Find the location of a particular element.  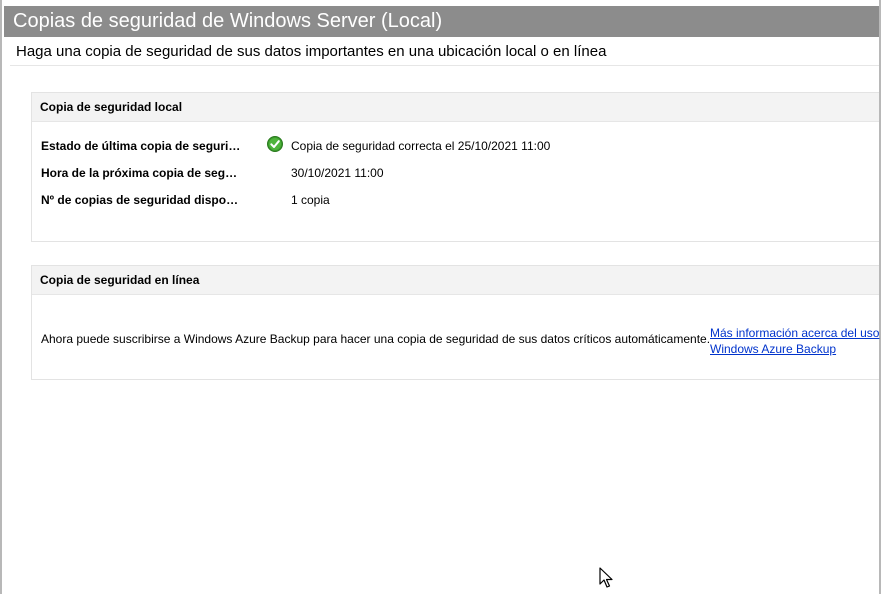

azure-backup-link-line2: Windows Azure Backup is located at coordinates (794, 349).